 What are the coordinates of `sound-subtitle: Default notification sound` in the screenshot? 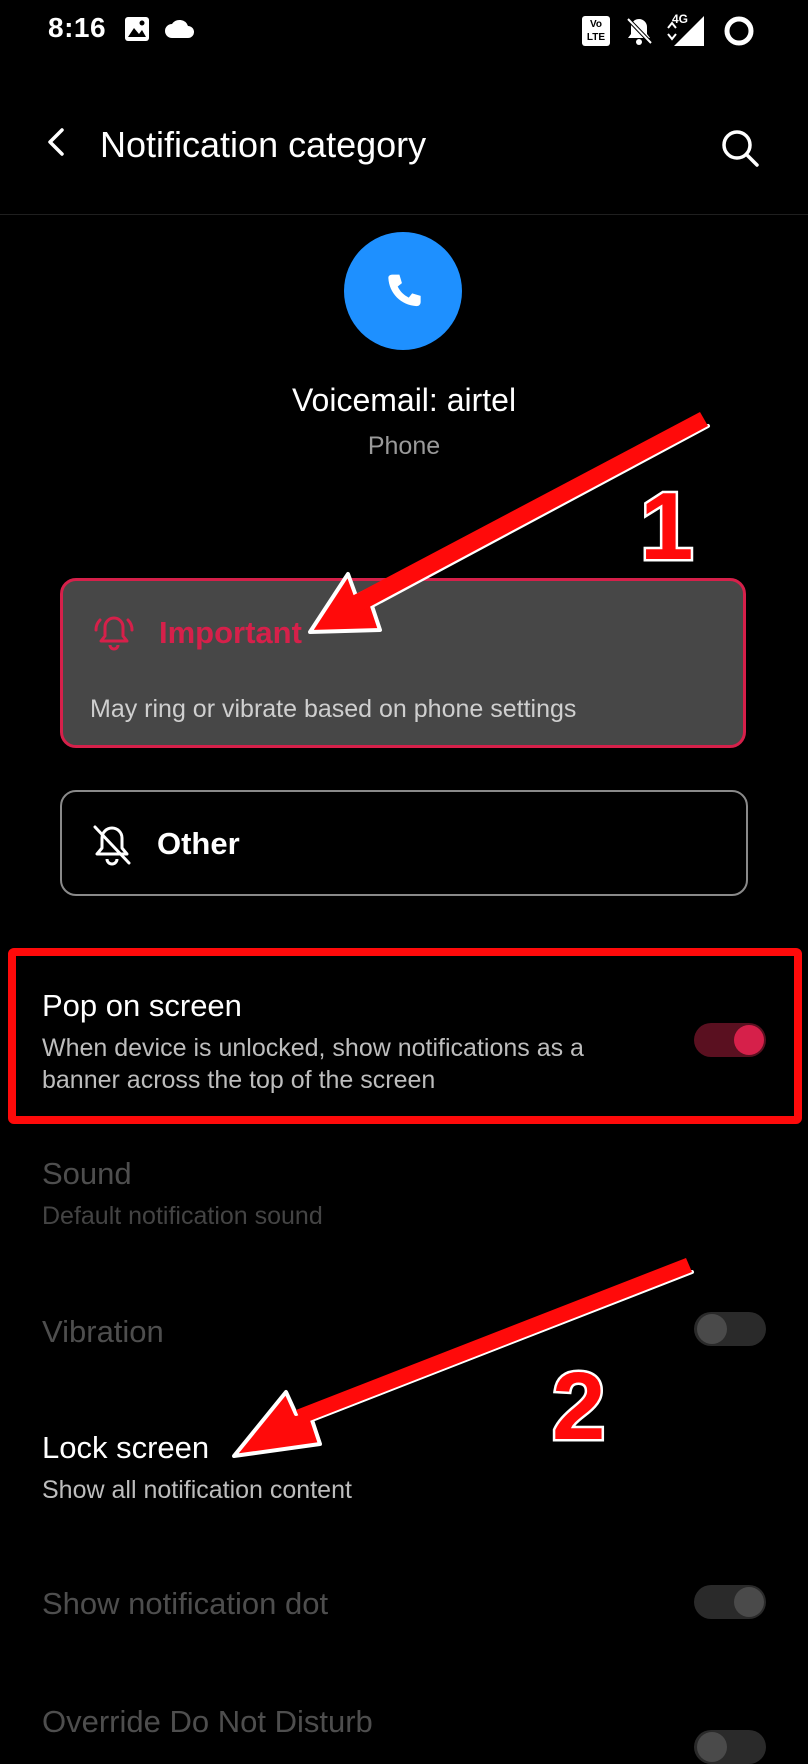 It's located at (182, 1216).